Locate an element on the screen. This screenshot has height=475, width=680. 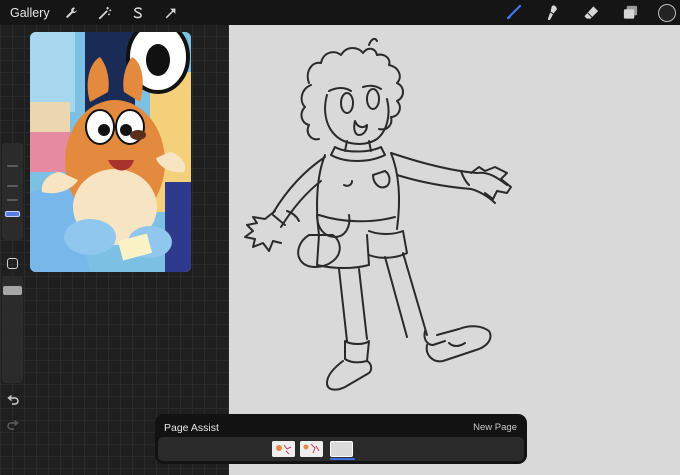
page-assist-panel: Page Assist New Page is located at coordinates (341, 439).